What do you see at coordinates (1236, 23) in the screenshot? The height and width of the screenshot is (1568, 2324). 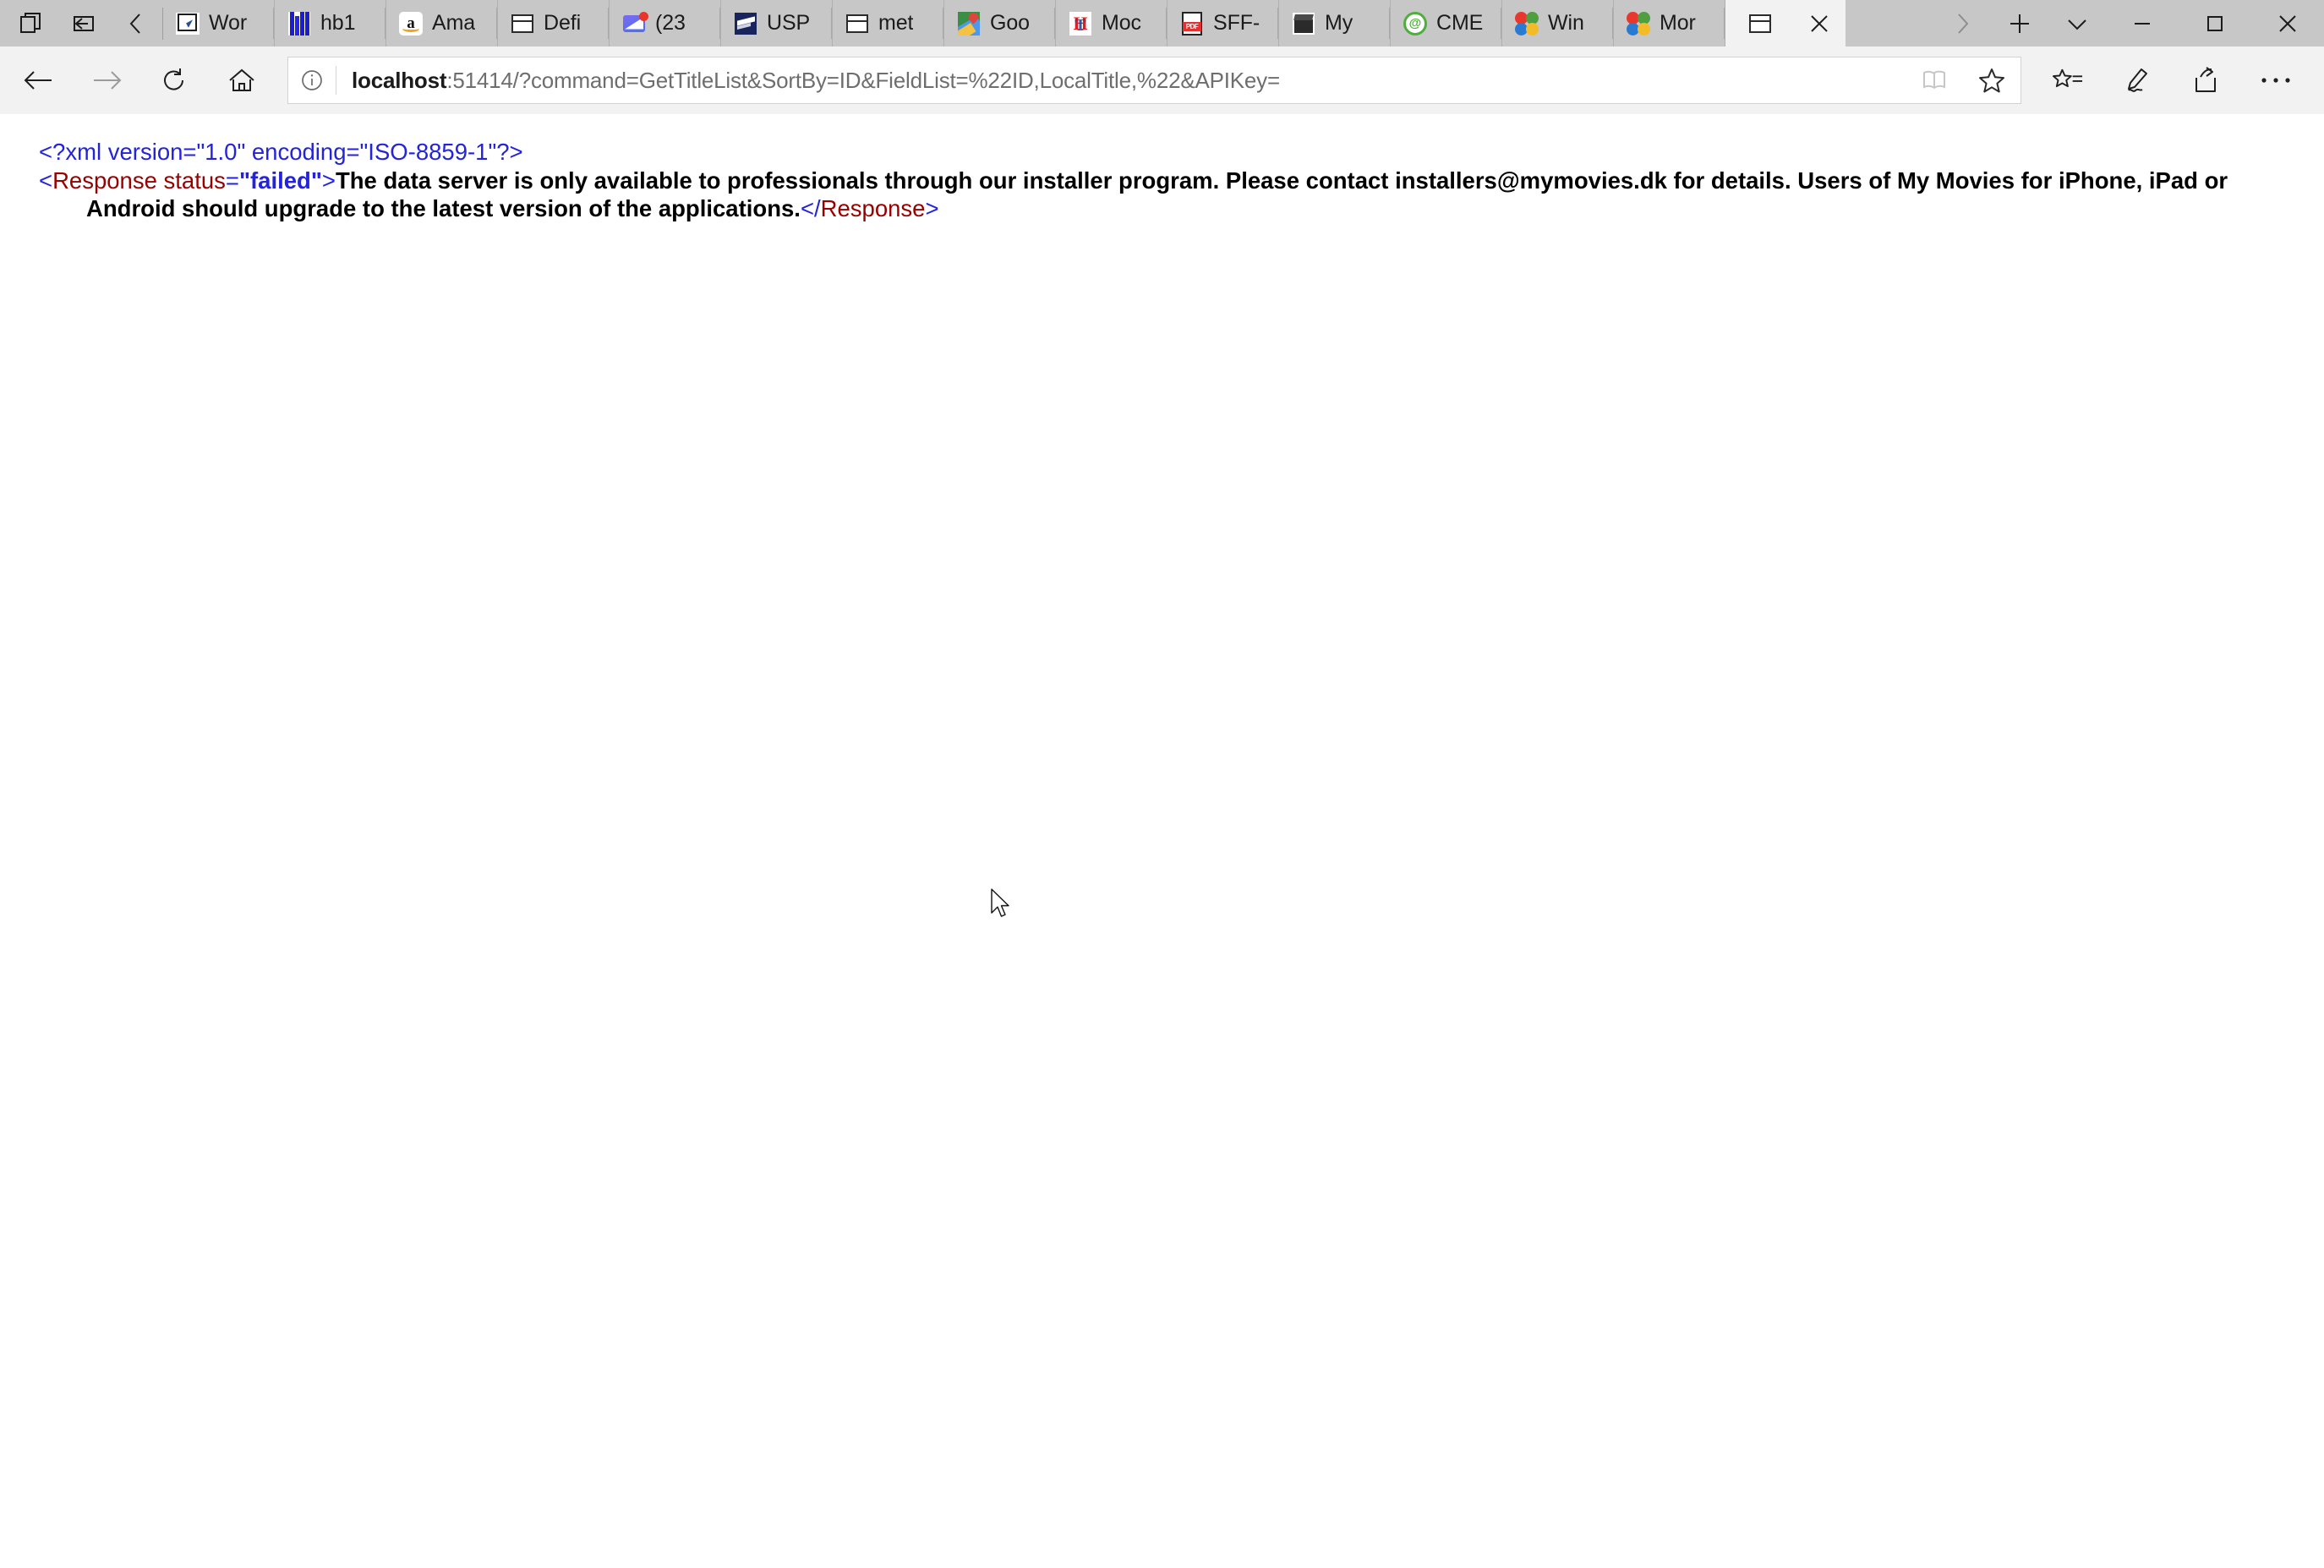 I see `tab-title: SFF-` at bounding box center [1236, 23].